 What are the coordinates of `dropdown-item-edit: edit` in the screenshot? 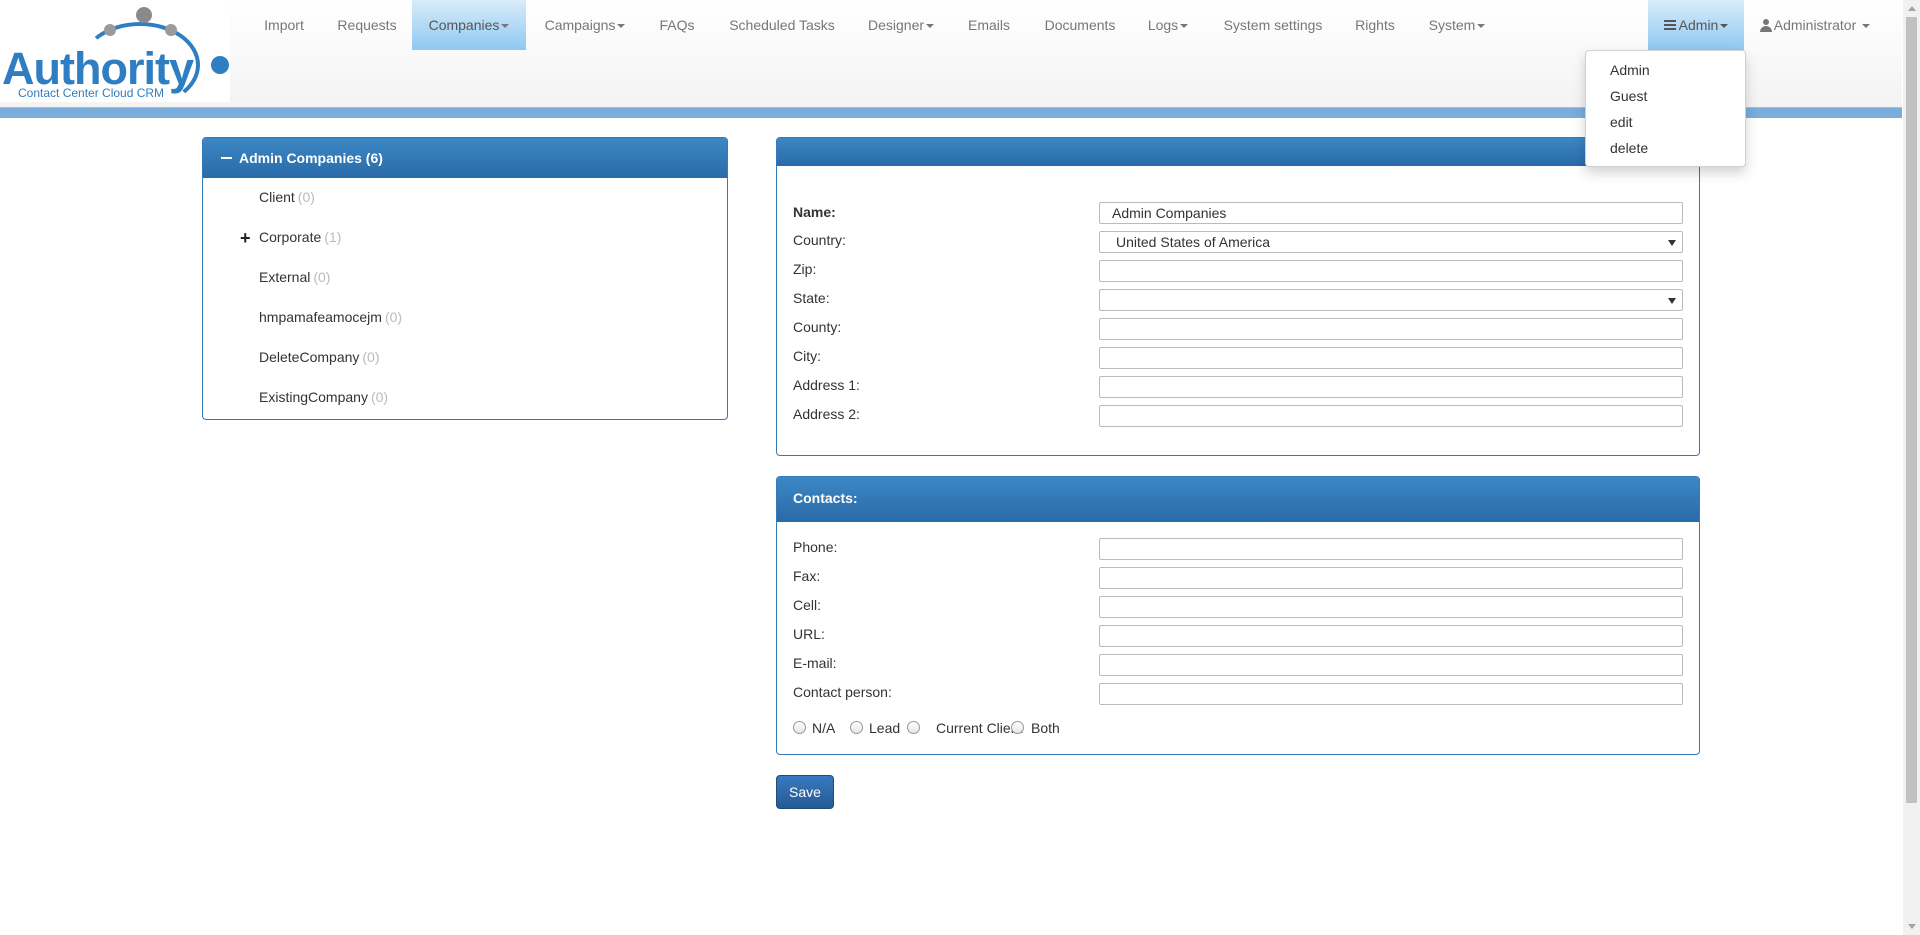 It's located at (1621, 122).